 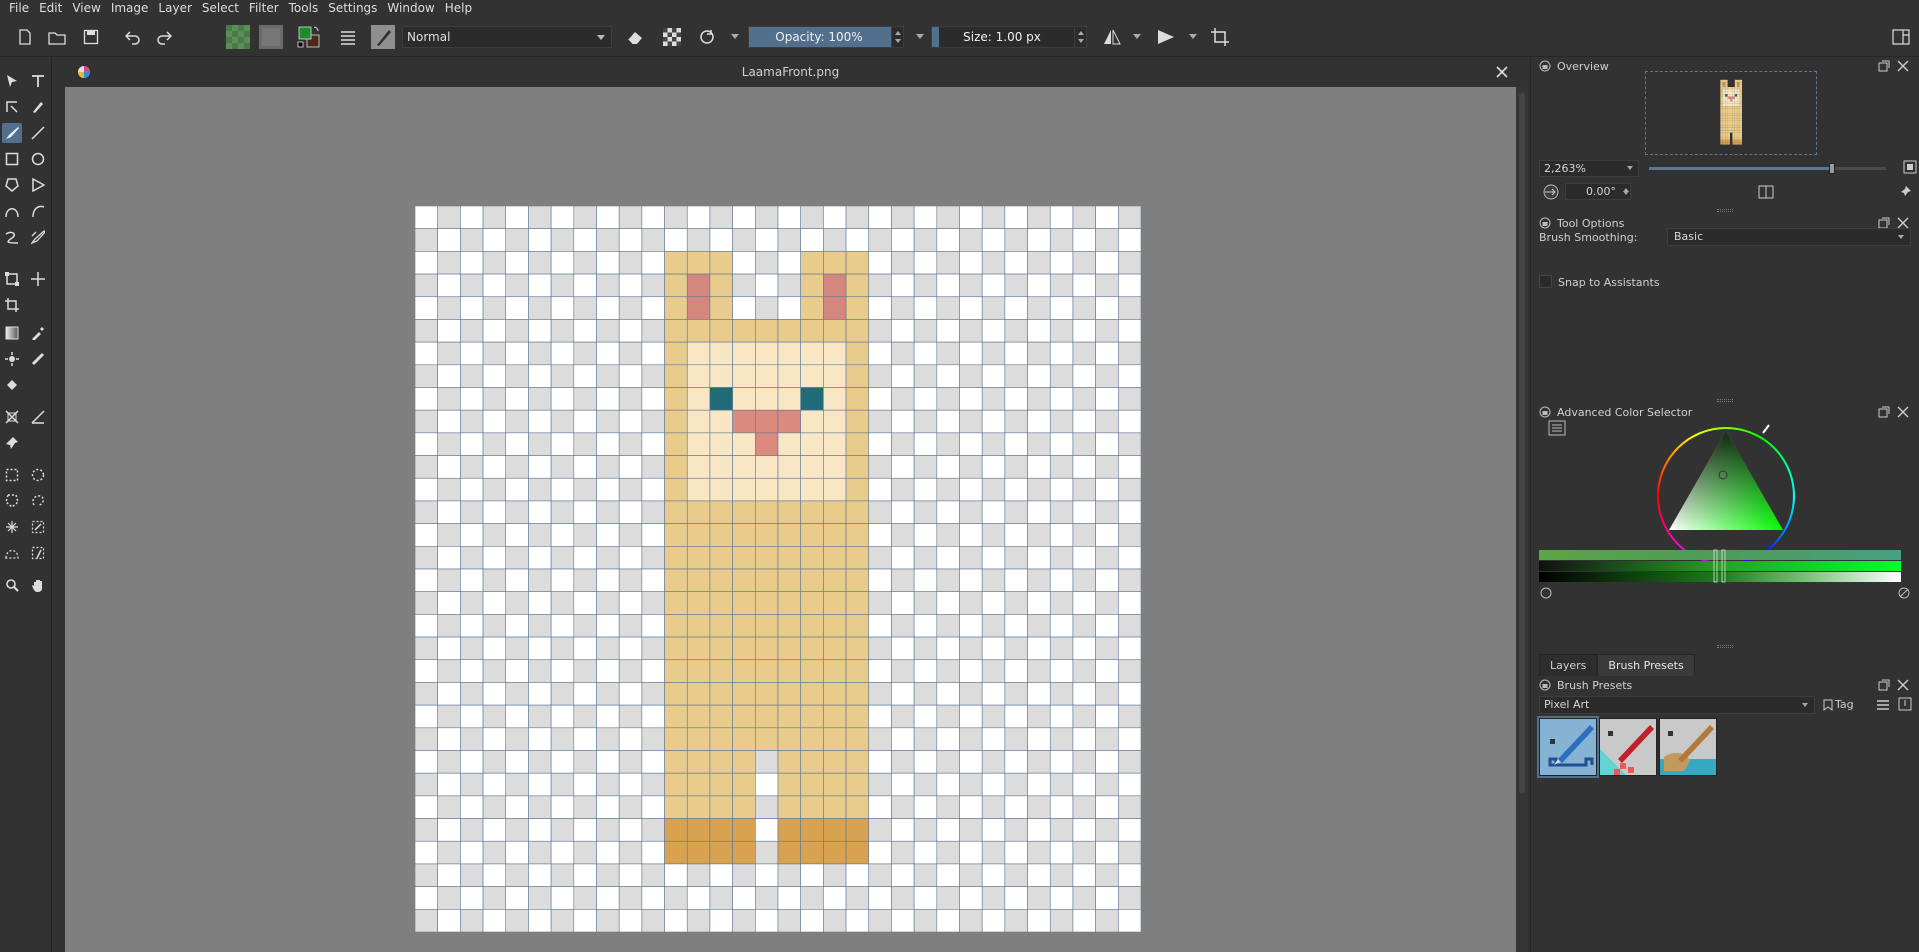 I want to click on zoom-slider, so click(x=1767, y=168).